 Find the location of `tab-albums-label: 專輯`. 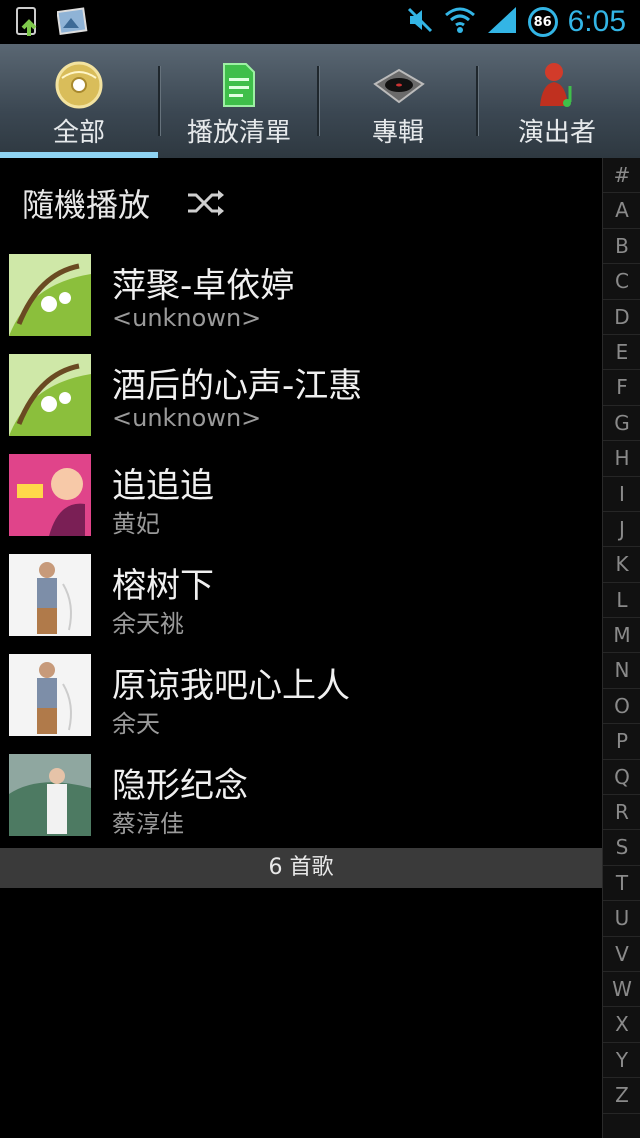

tab-albums-label: 專輯 is located at coordinates (397, 133).